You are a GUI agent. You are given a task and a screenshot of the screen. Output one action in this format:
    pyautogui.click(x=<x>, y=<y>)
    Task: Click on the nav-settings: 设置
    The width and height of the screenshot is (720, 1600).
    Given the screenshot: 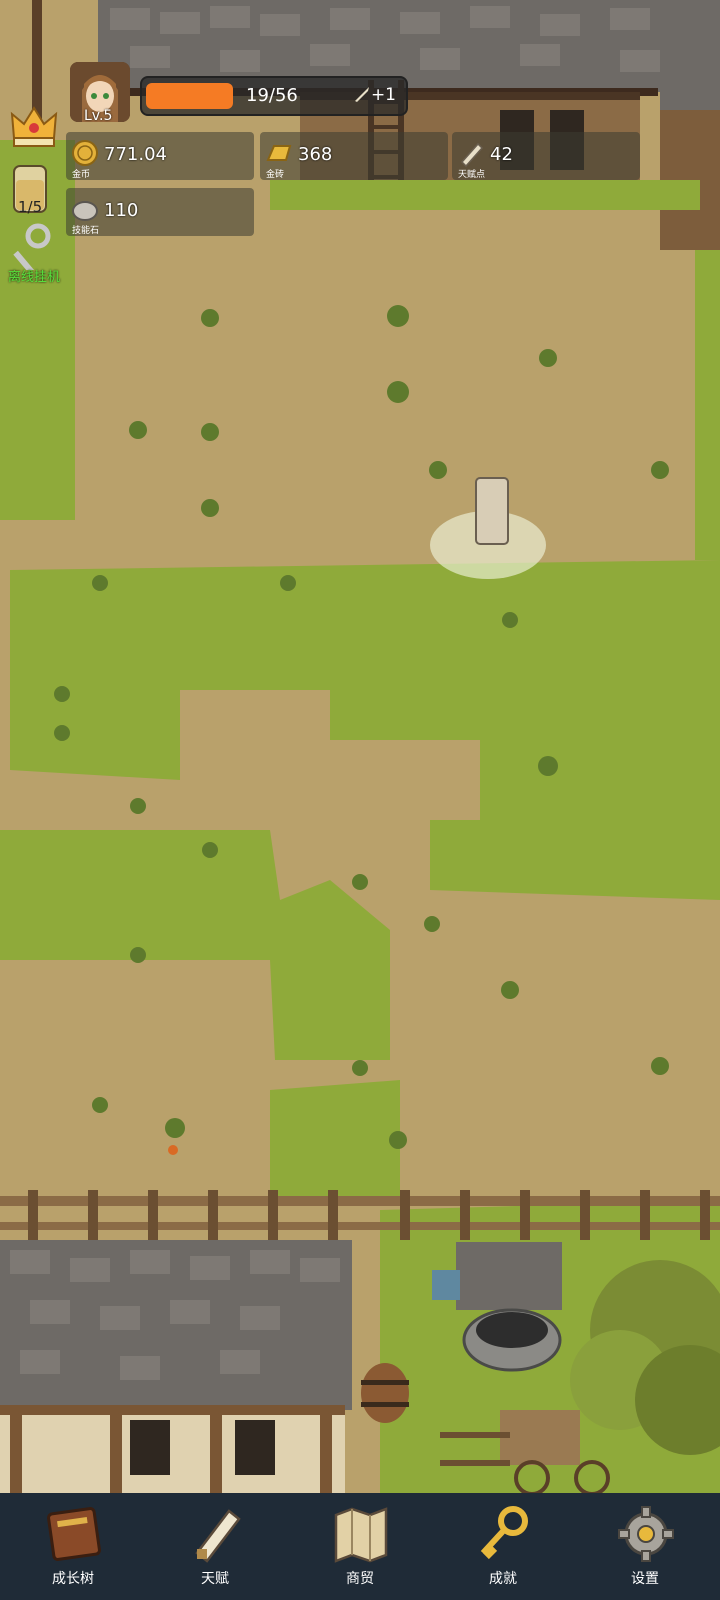 What is the action you would take?
    pyautogui.click(x=645, y=1546)
    